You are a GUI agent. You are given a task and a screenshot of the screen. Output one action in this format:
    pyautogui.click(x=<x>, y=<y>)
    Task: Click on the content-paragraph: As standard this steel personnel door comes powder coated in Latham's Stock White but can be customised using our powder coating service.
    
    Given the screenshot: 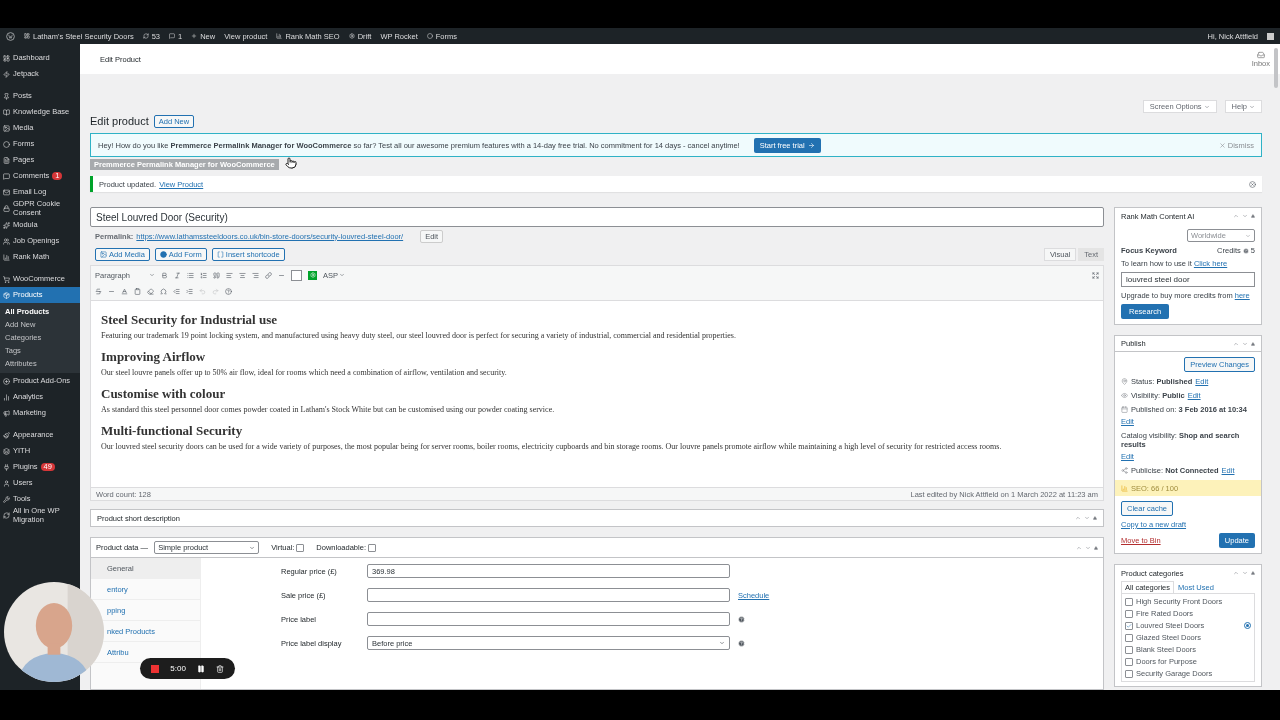 What is the action you would take?
    pyautogui.click(x=328, y=409)
    